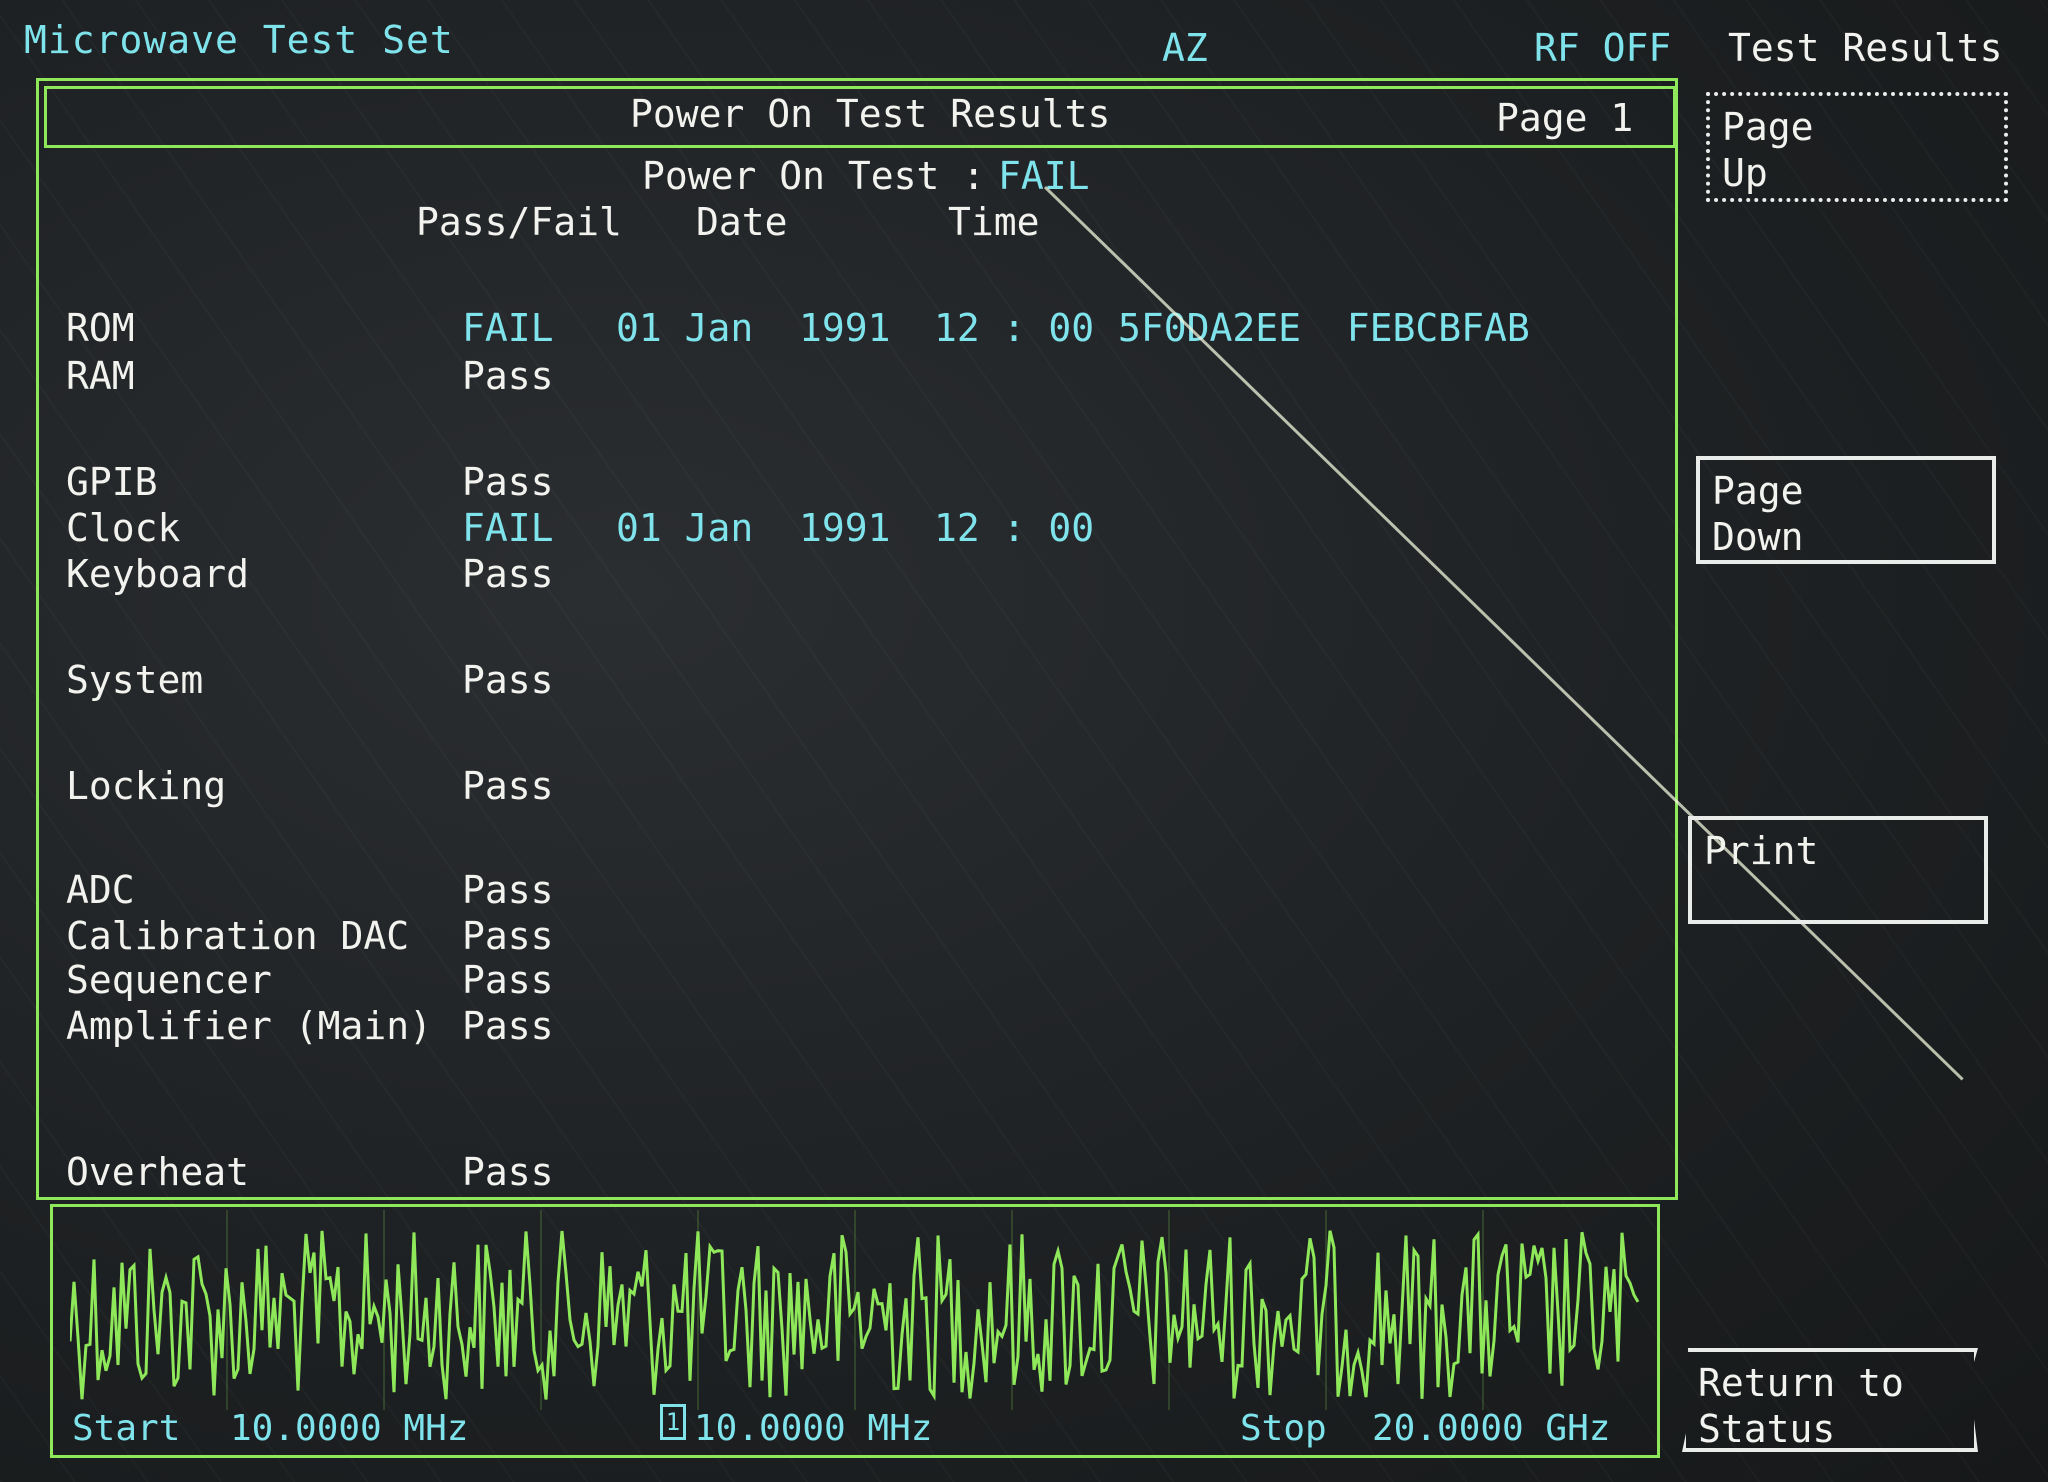 Image resolution: width=2048 pixels, height=1482 pixels. What do you see at coordinates (1846, 510) in the screenshot?
I see `page-down-softkey: Page Down` at bounding box center [1846, 510].